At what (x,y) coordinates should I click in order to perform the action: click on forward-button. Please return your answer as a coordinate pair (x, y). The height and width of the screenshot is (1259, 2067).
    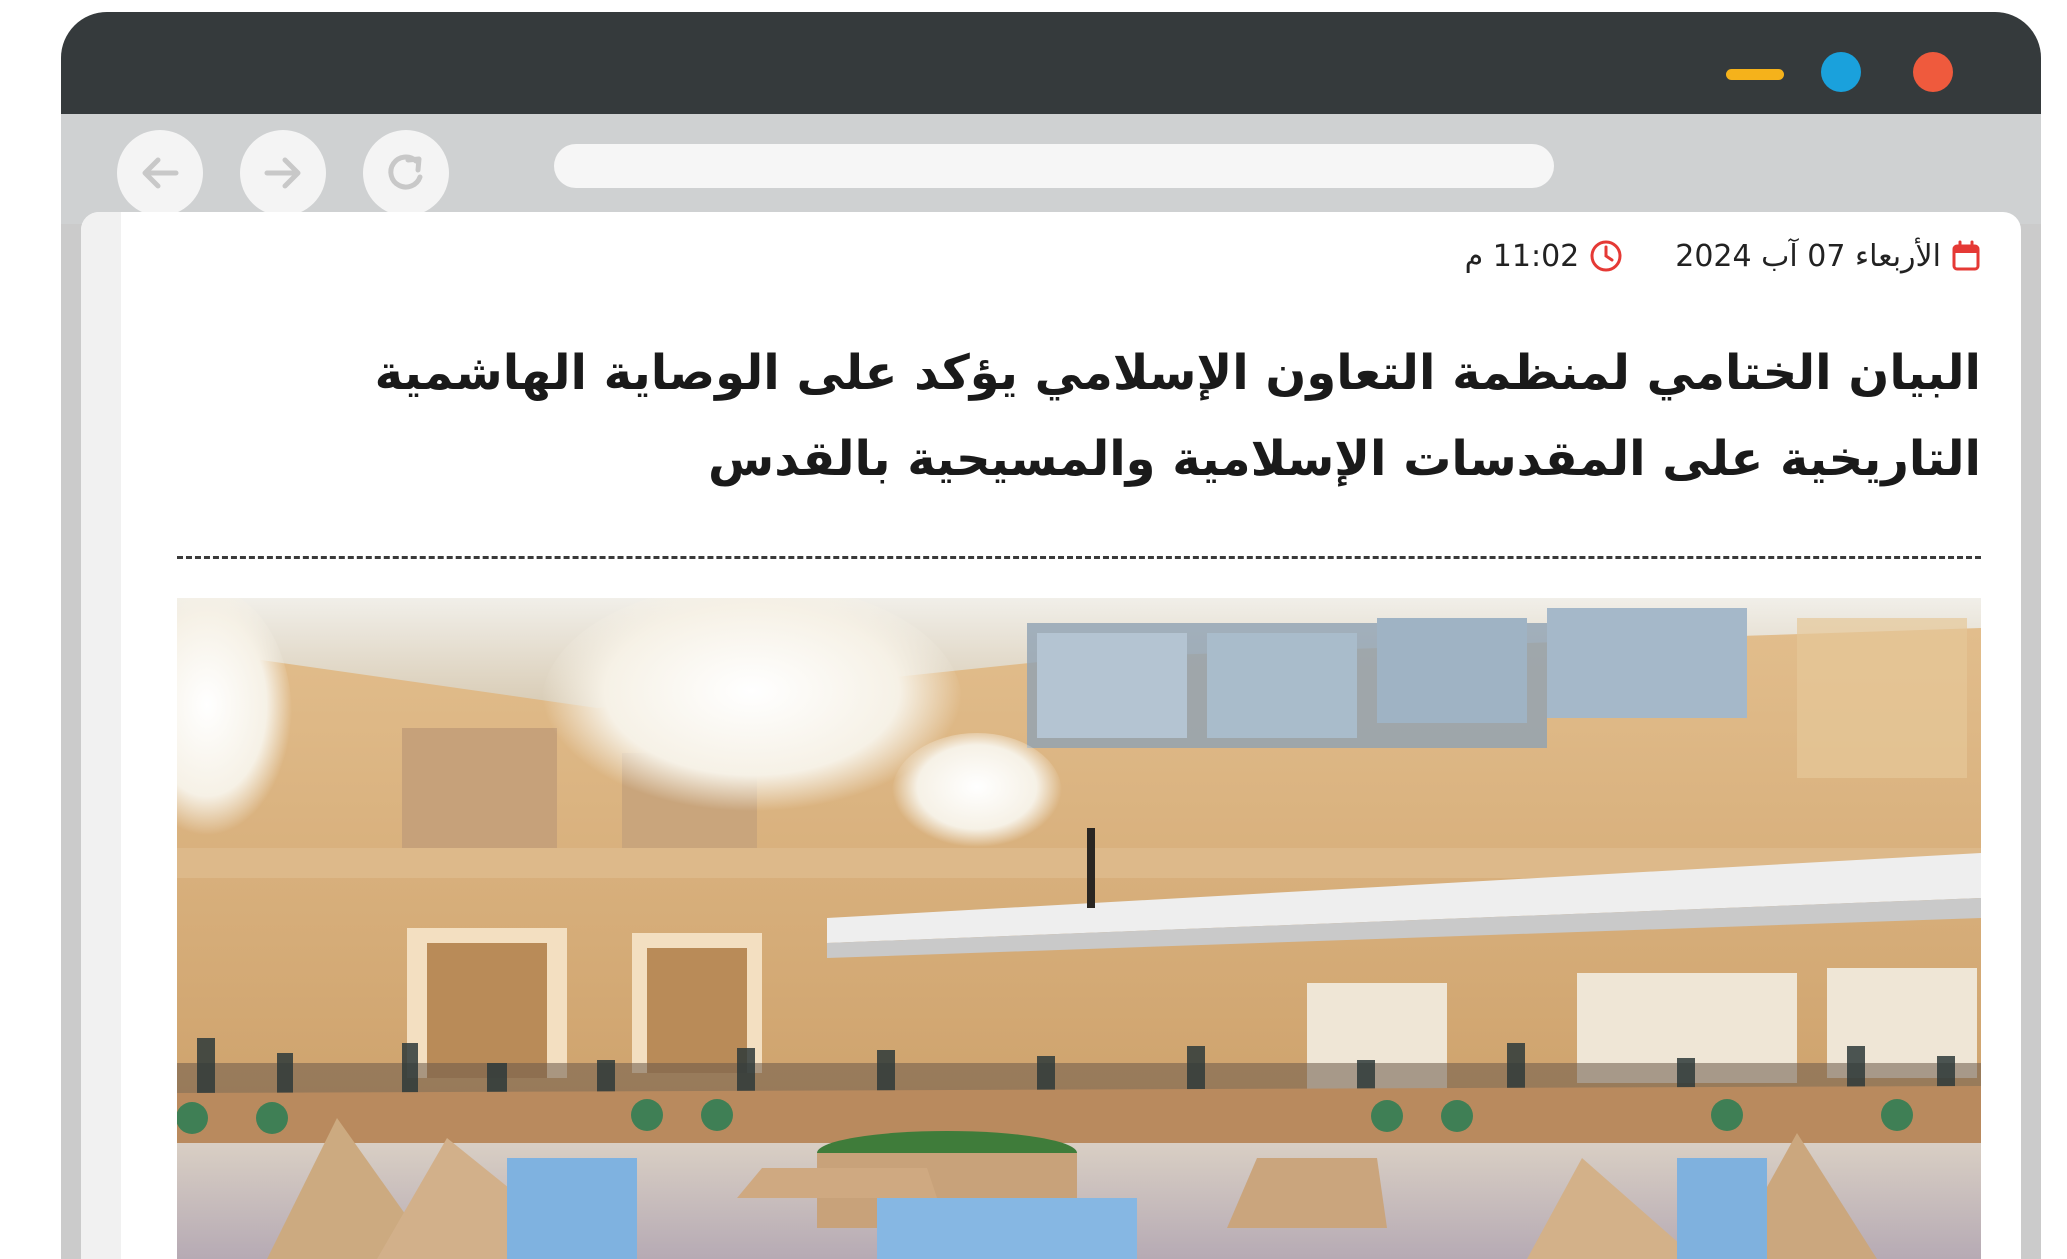
    Looking at the image, I should click on (283, 173).